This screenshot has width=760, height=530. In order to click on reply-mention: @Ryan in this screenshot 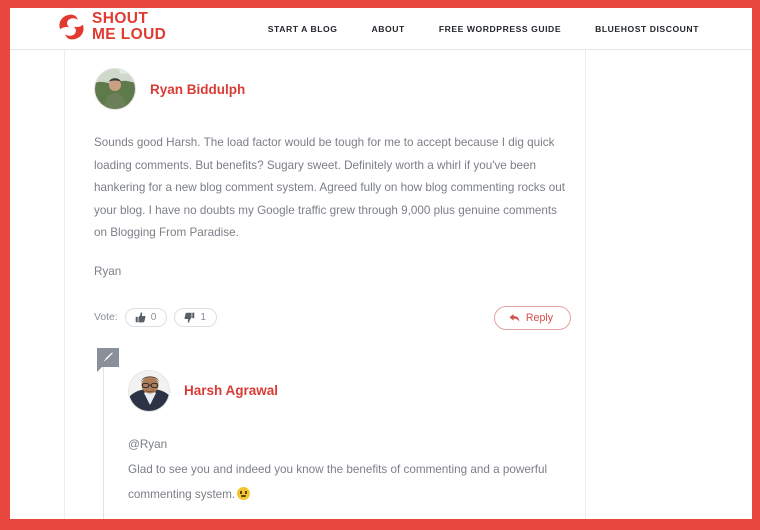, I will do `click(148, 444)`.